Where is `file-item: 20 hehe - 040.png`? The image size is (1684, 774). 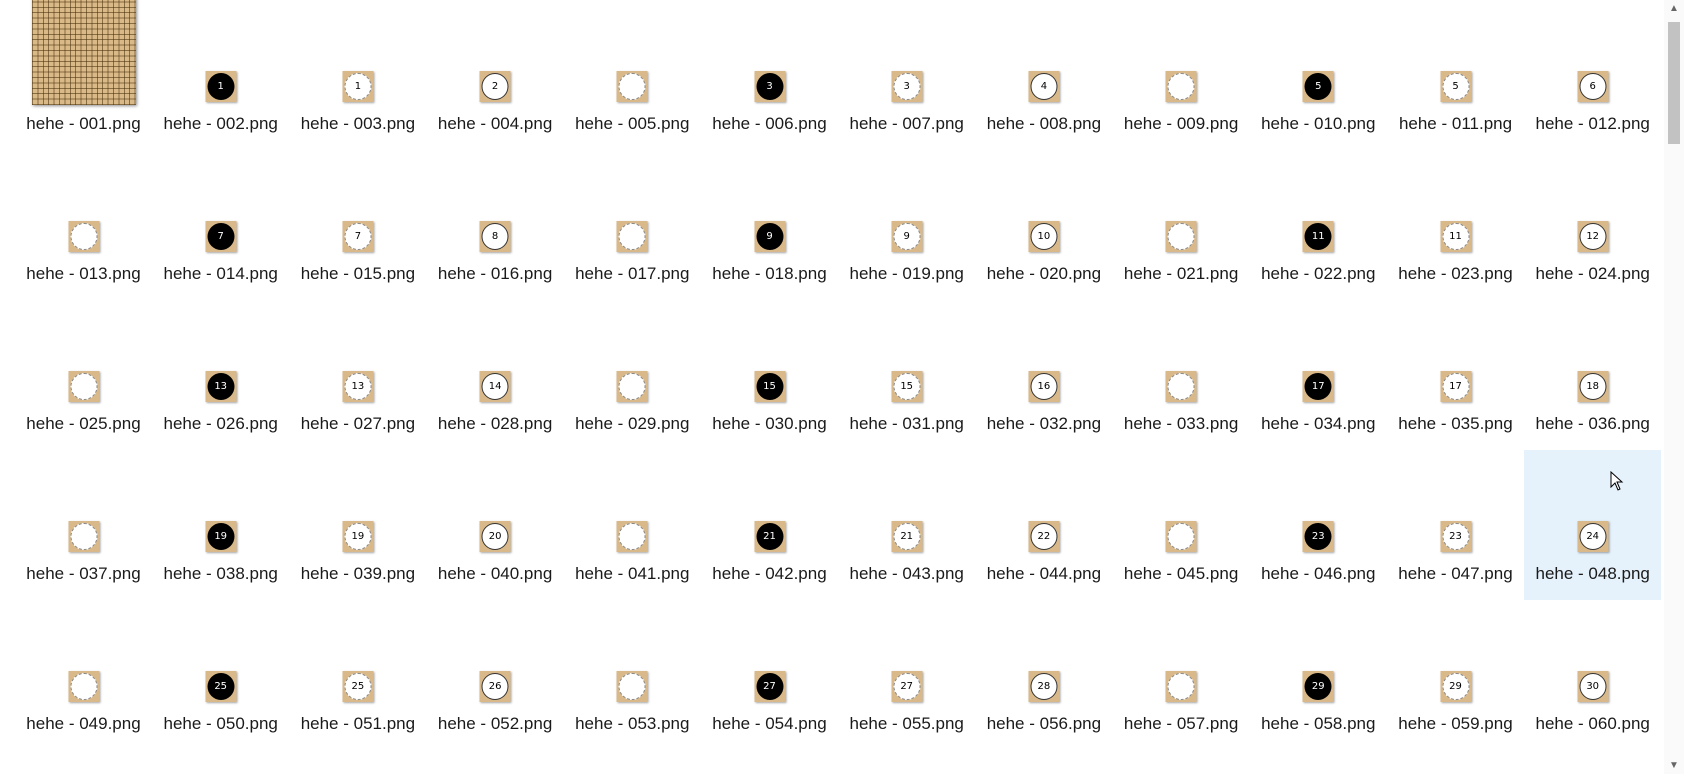
file-item: 20 hehe - 040.png is located at coordinates (495, 525).